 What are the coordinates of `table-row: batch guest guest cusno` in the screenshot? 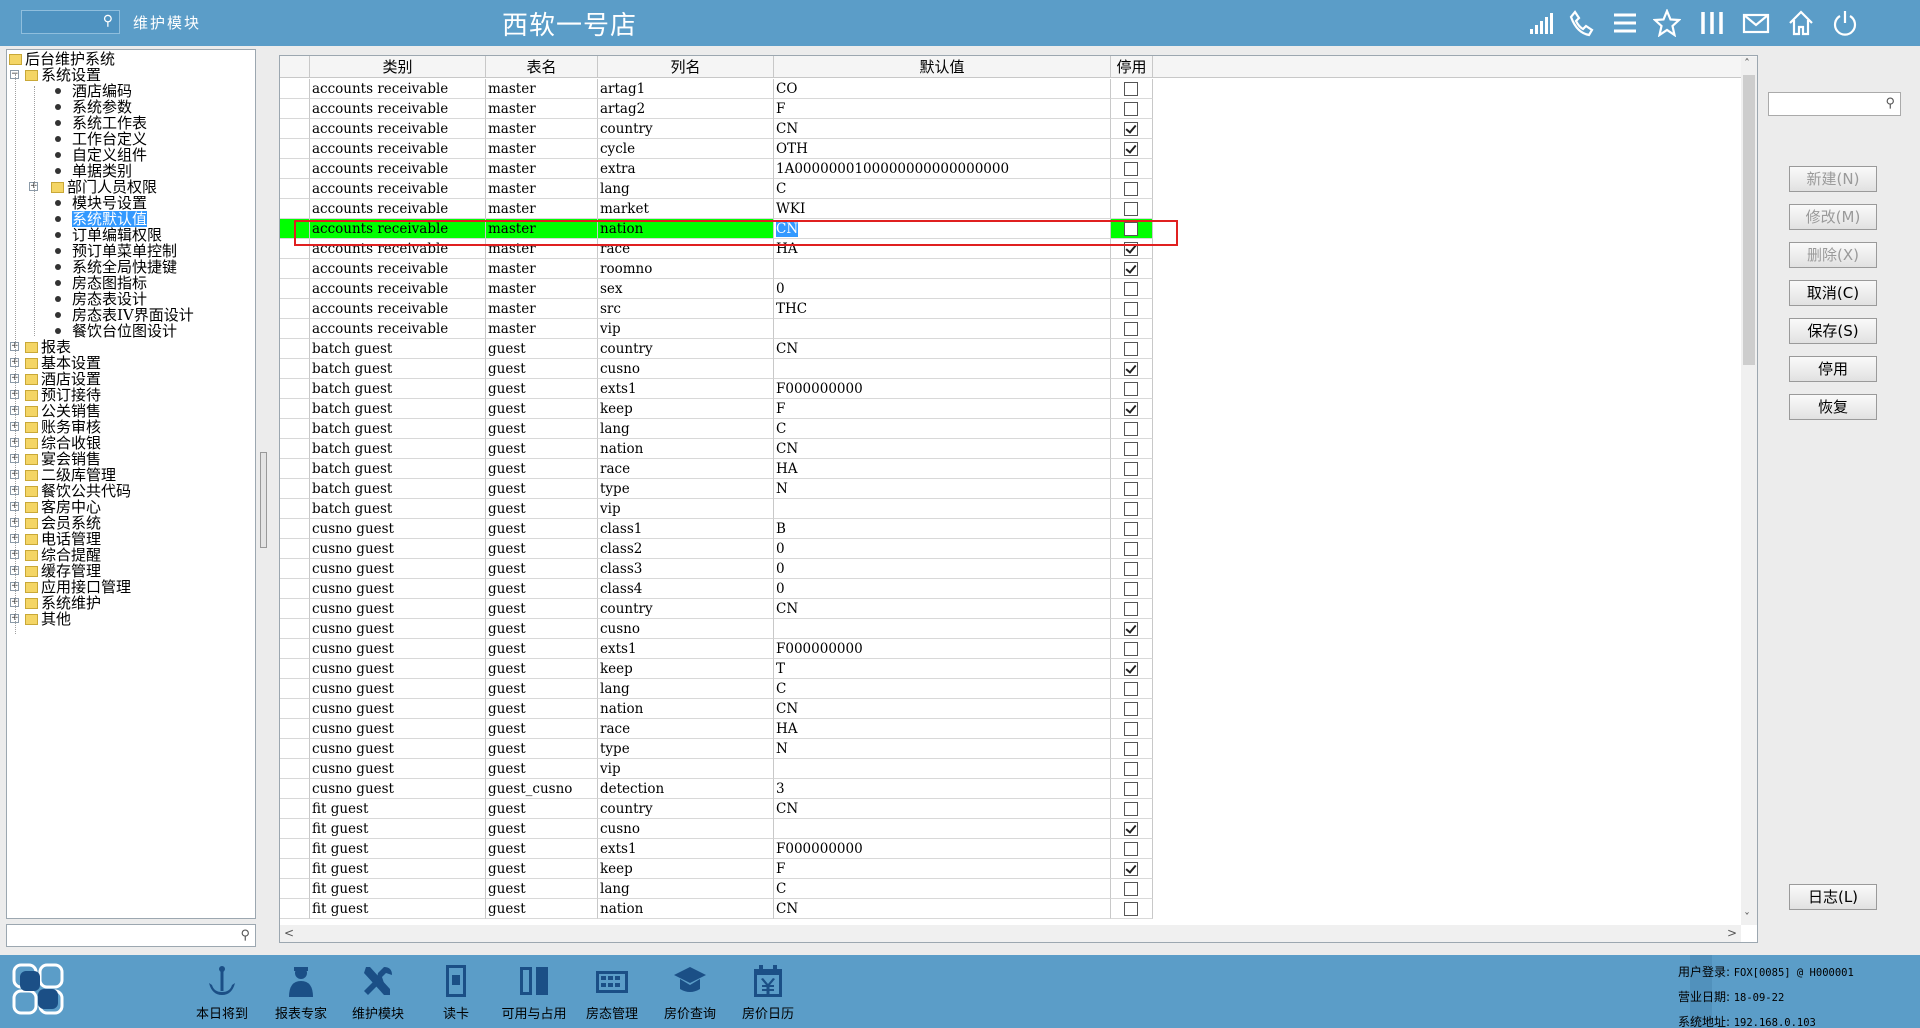 It's located at (1018, 369).